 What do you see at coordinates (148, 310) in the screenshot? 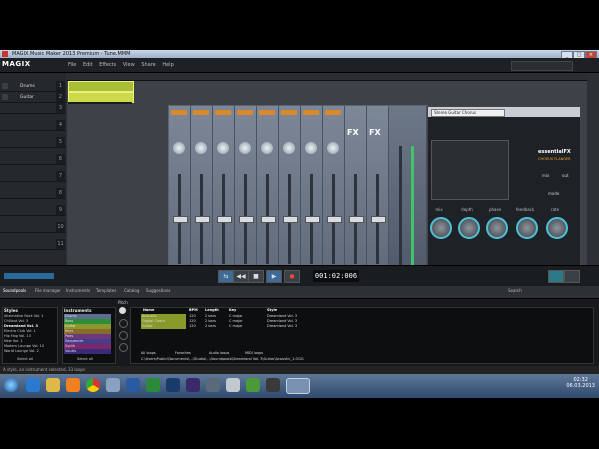
I see `column-name: Name` at bounding box center [148, 310].